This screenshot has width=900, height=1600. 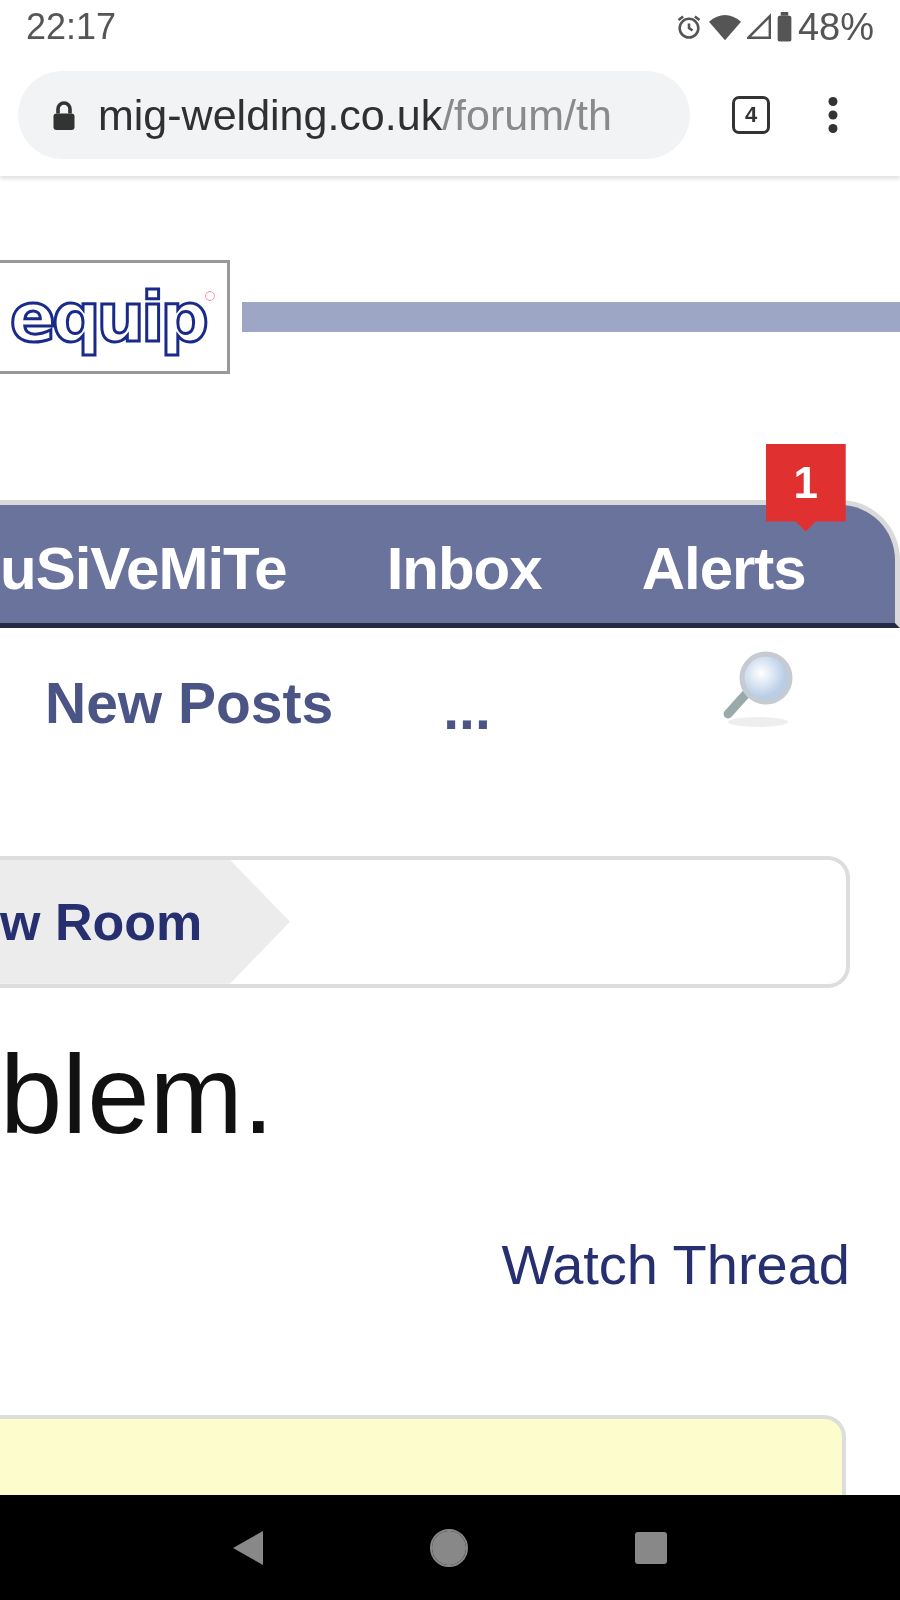 I want to click on lock-icon, so click(x=64, y=115).